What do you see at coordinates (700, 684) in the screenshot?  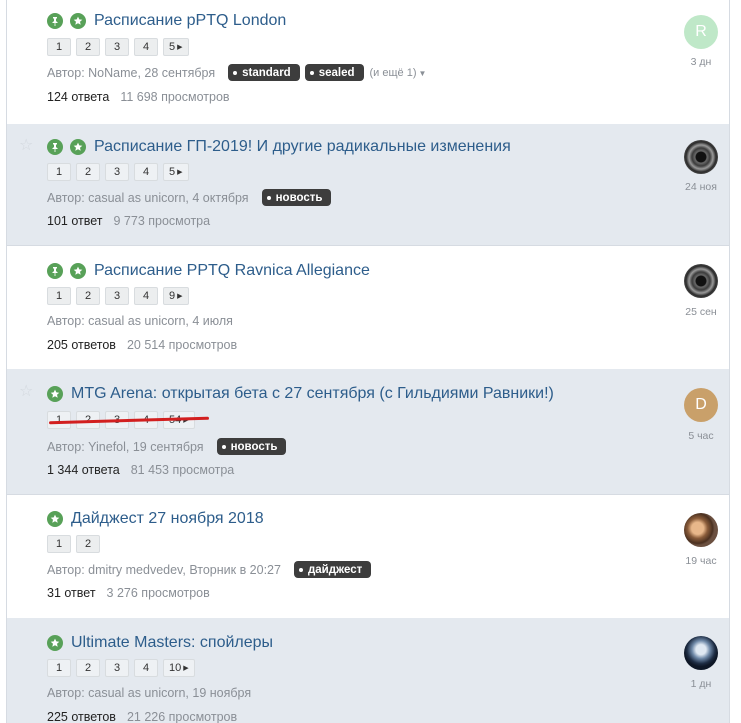 I see `last-post-time: 1 дн` at bounding box center [700, 684].